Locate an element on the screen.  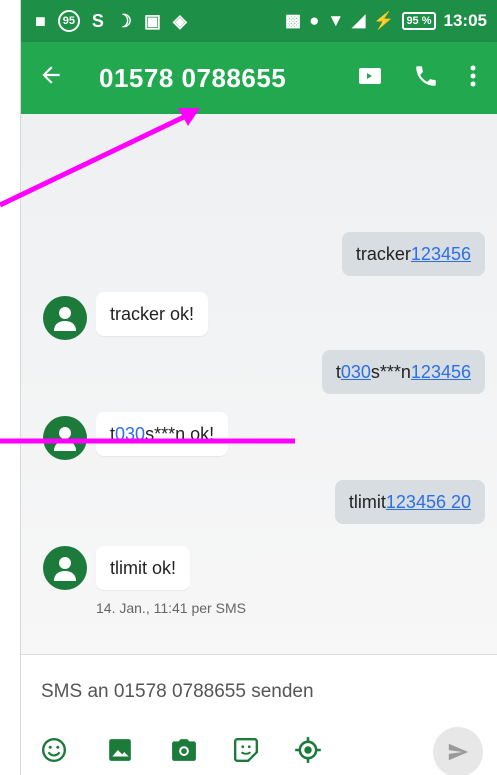
badge-icon: 95 is located at coordinates (68, 21).